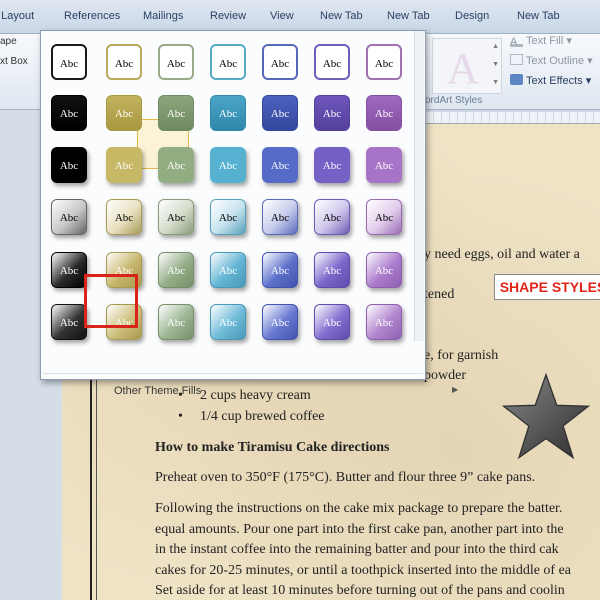 The image size is (600, 600). I want to click on star-shape, so click(546, 417).